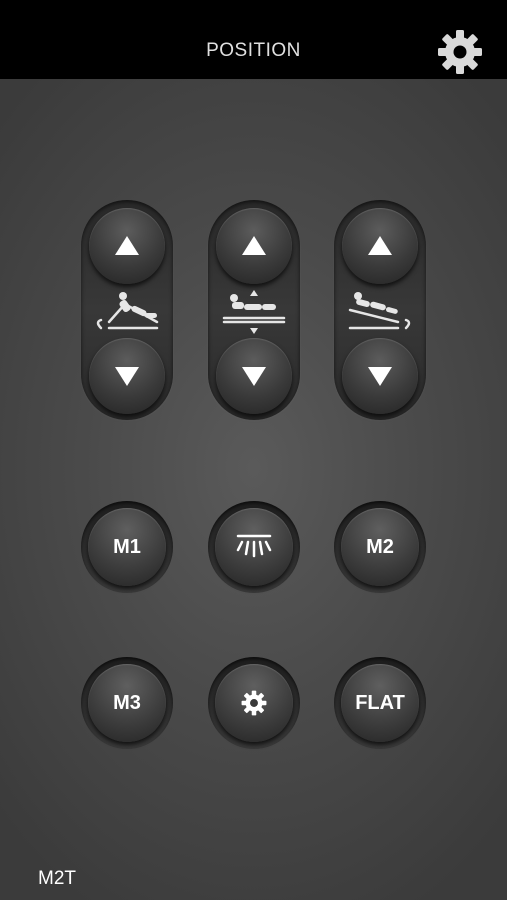 Image resolution: width=507 pixels, height=900 pixels. I want to click on bed-lift-icon, so click(254, 312).